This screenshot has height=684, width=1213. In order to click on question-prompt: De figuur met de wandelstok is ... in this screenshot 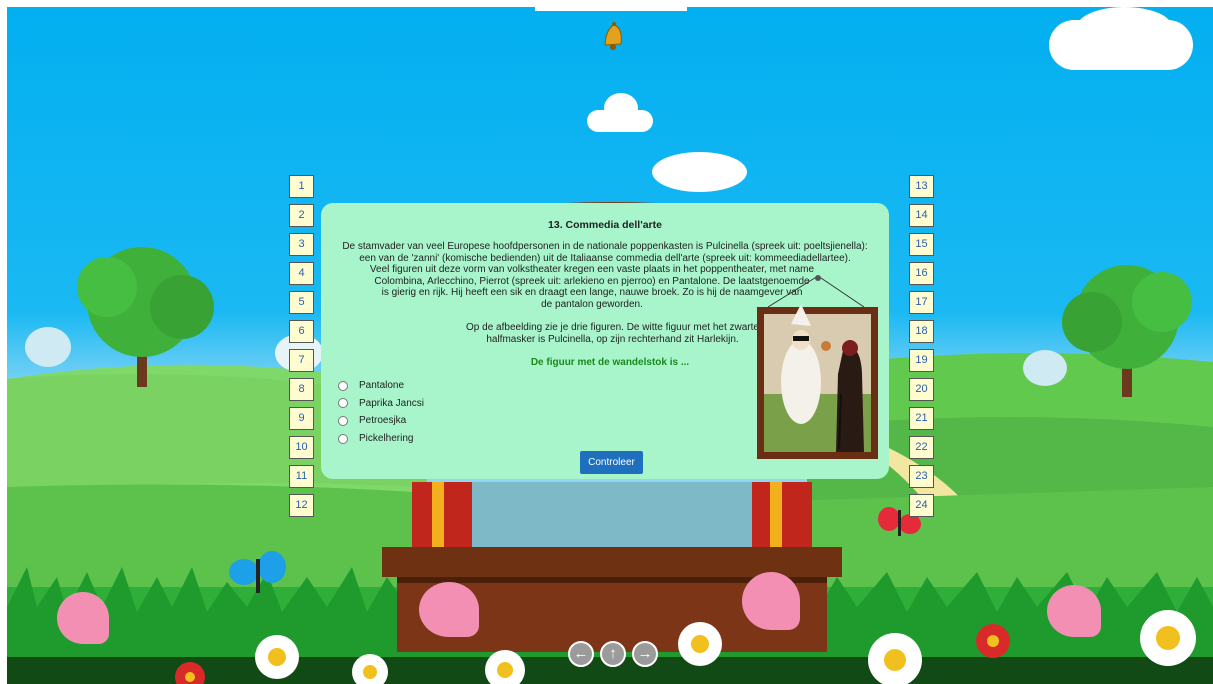, I will do `click(610, 362)`.